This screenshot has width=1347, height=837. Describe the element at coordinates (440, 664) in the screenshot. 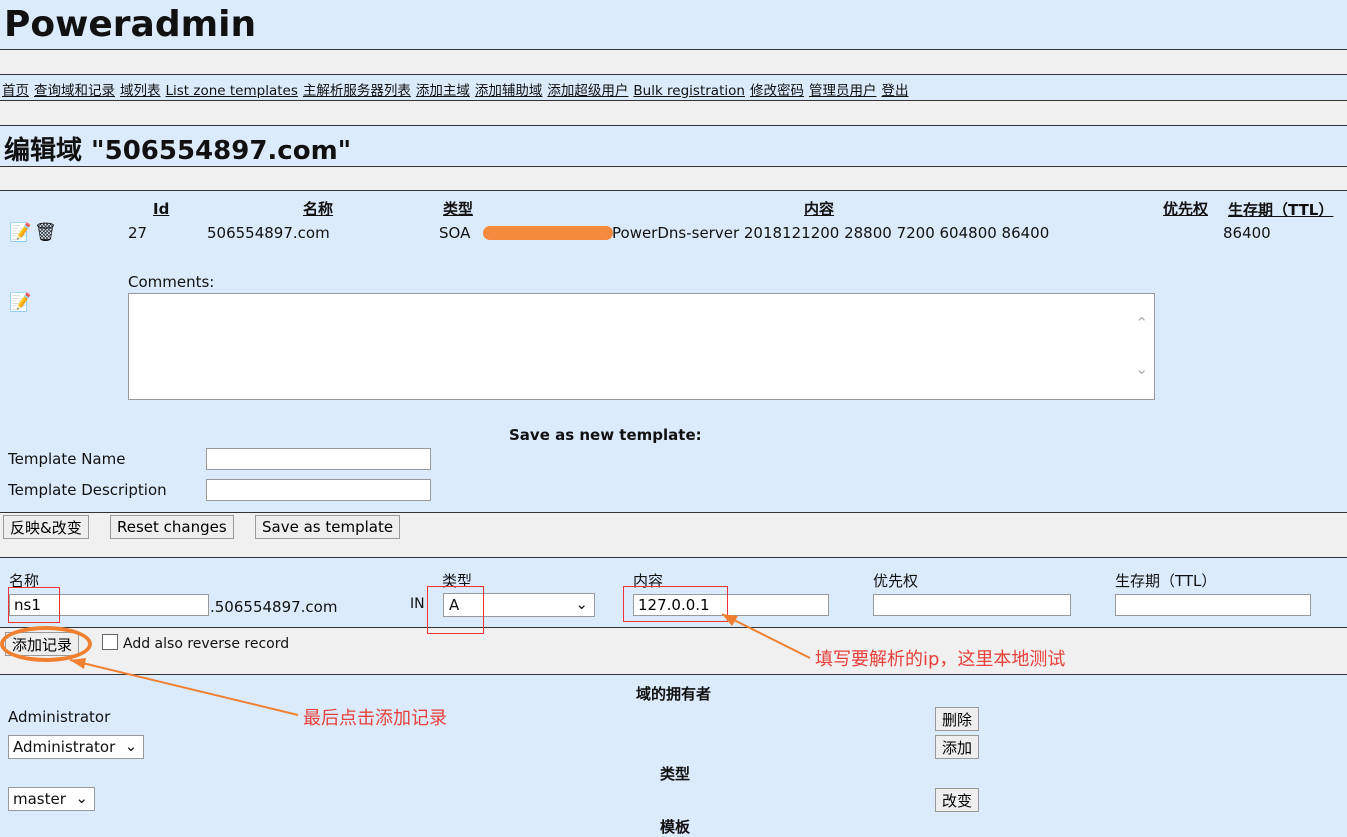

I see `annotation-arrows` at that location.